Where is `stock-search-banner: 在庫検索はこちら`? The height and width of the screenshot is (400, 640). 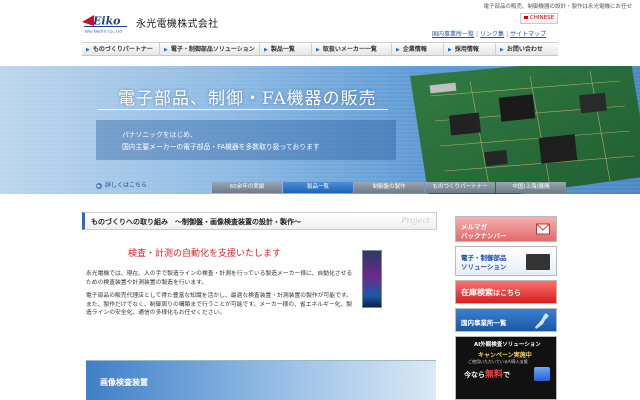 stock-search-banner: 在庫検索はこちら is located at coordinates (506, 292).